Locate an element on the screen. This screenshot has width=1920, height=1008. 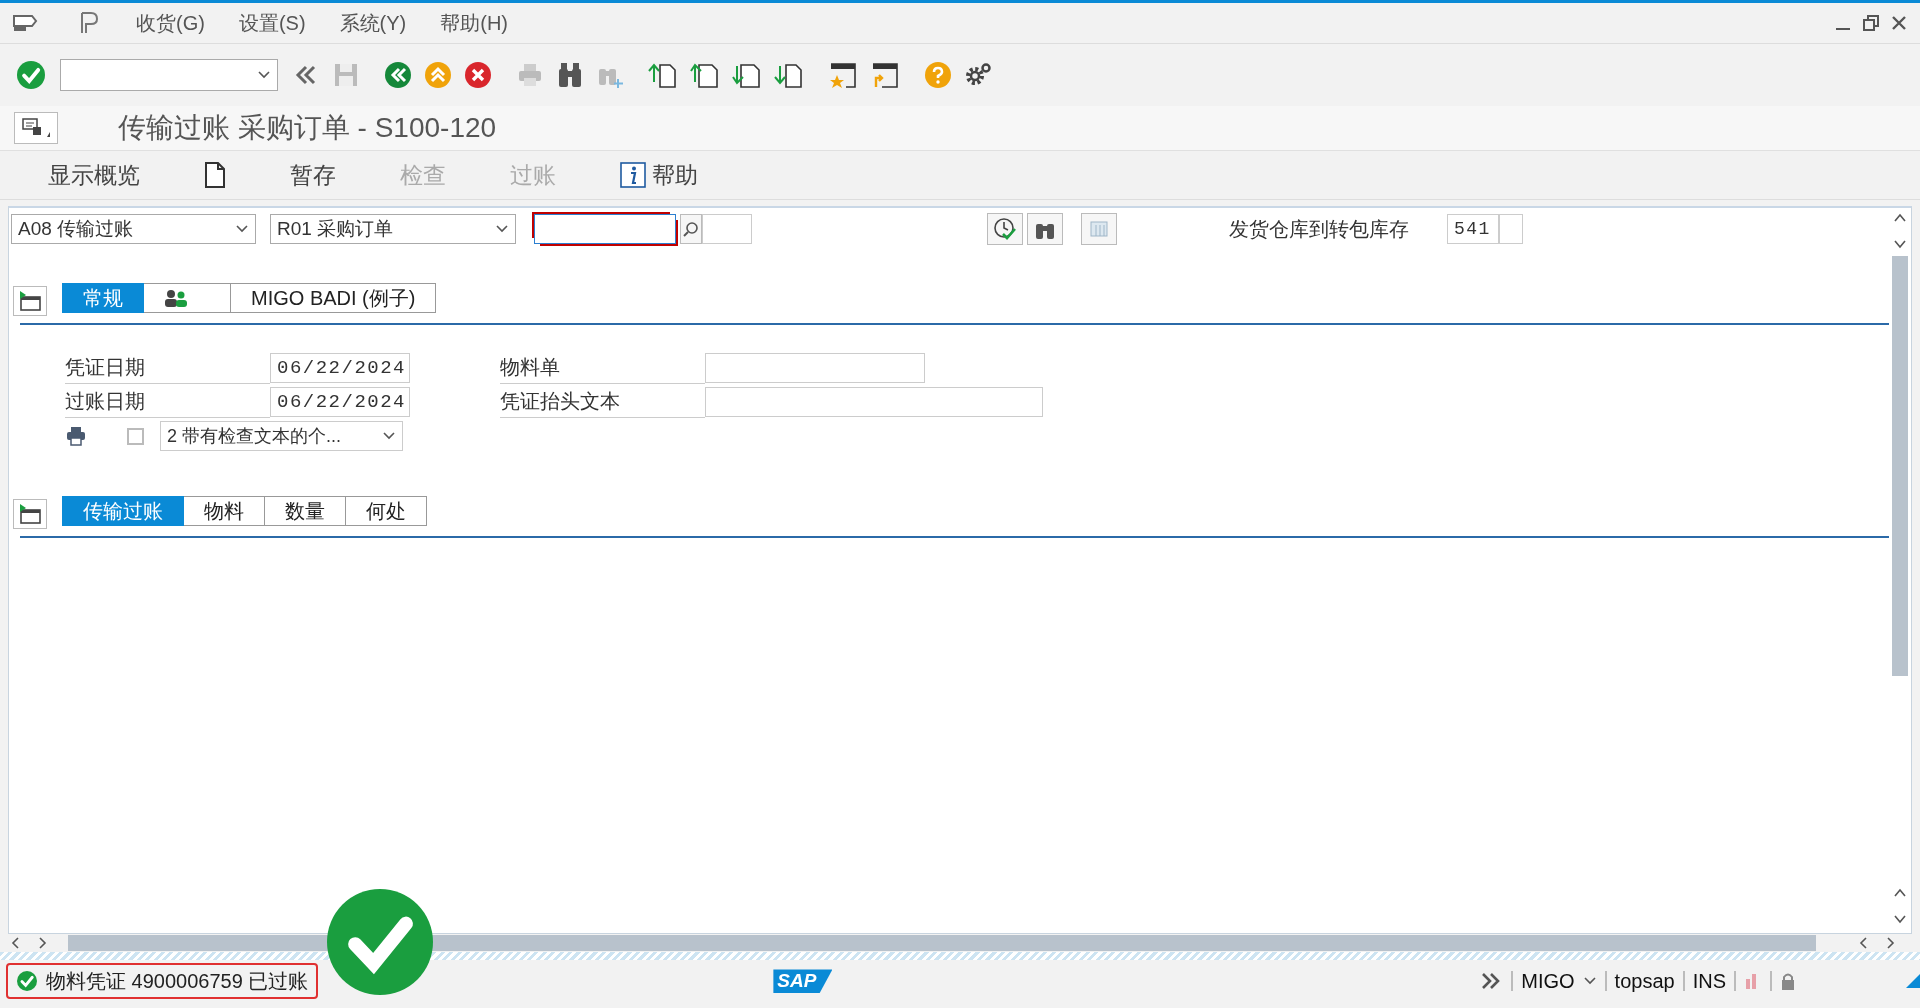
menu-item: 收货(G) is located at coordinates (170, 23).